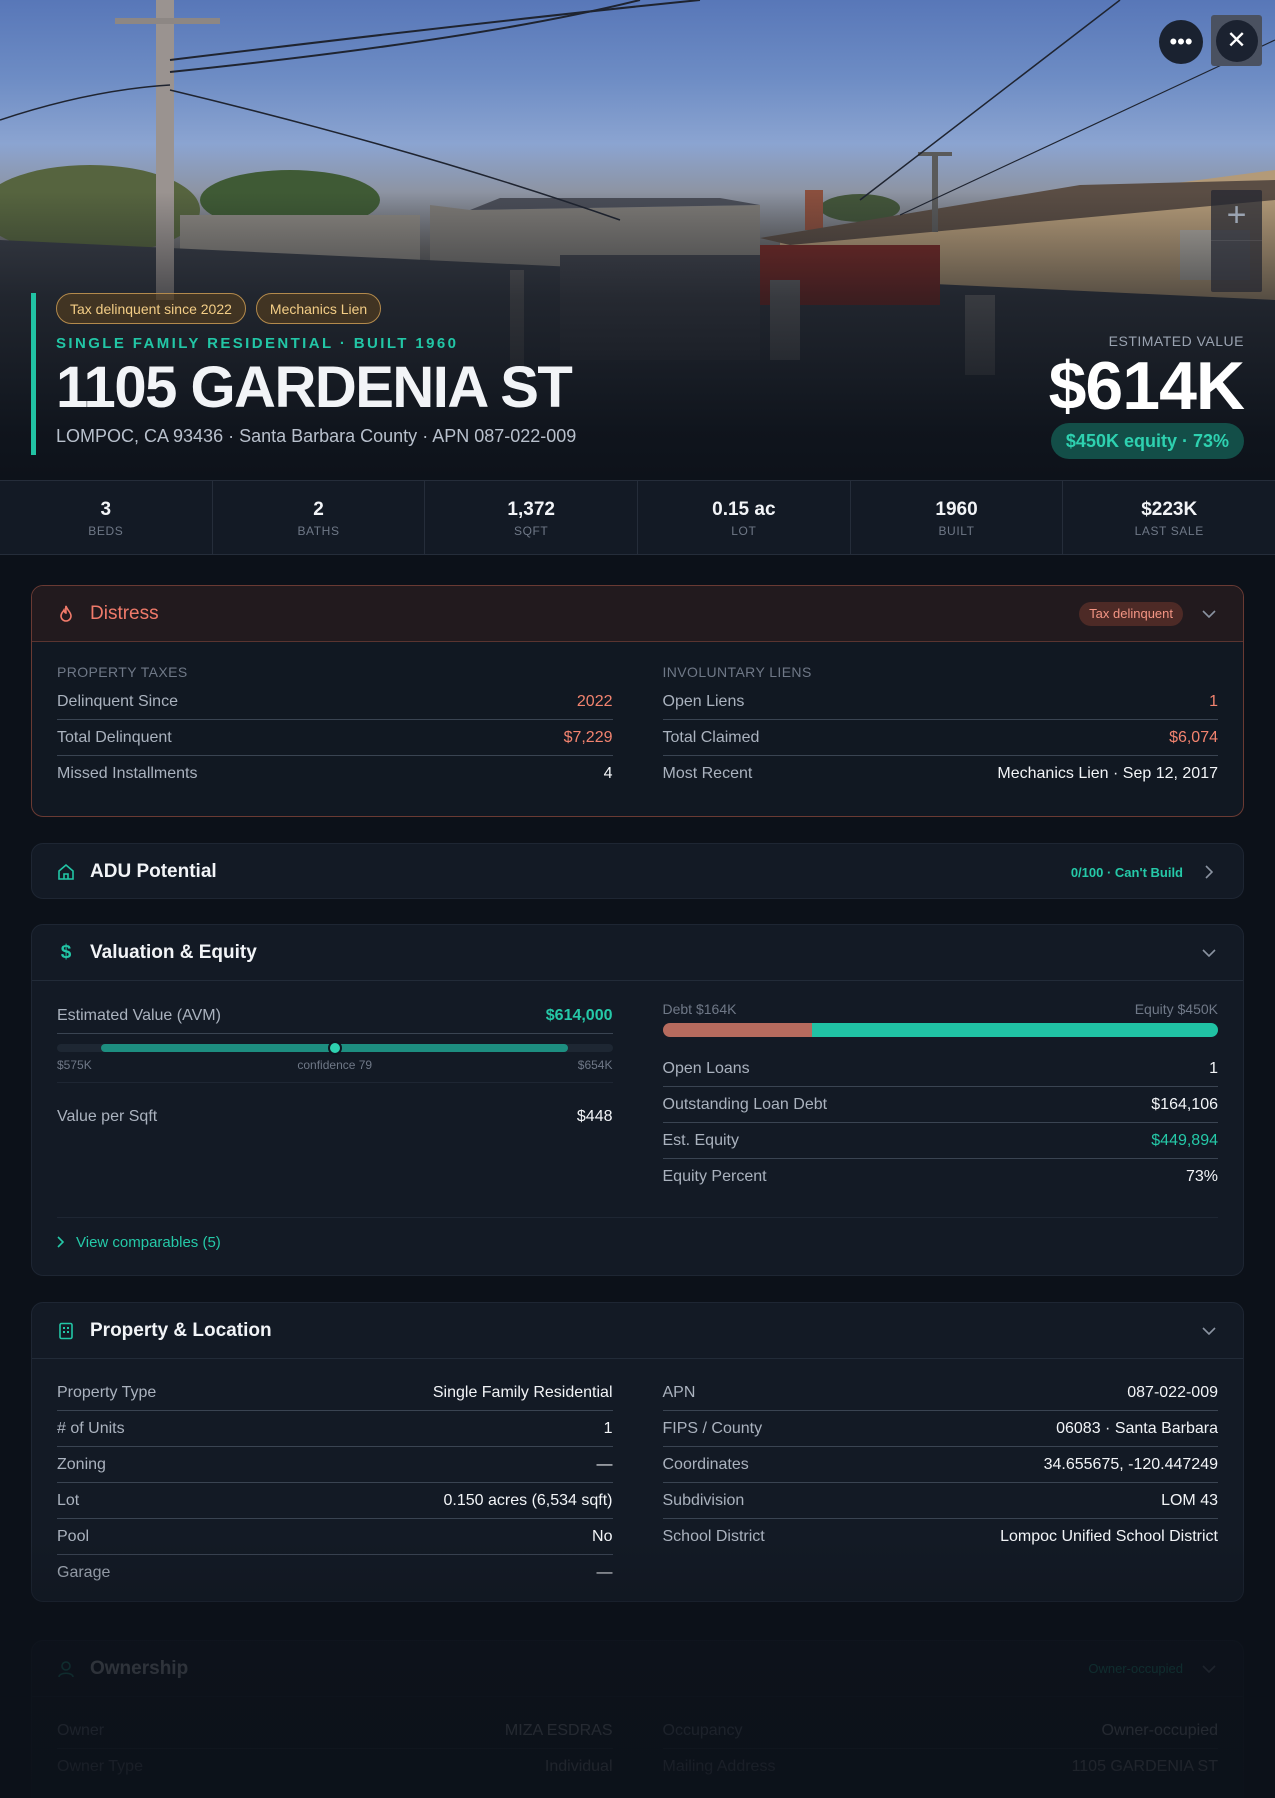 The height and width of the screenshot is (1798, 1275). Describe the element at coordinates (1176, 341) in the screenshot. I see `estimated-value-label: ESTIMATED VALUE` at that location.